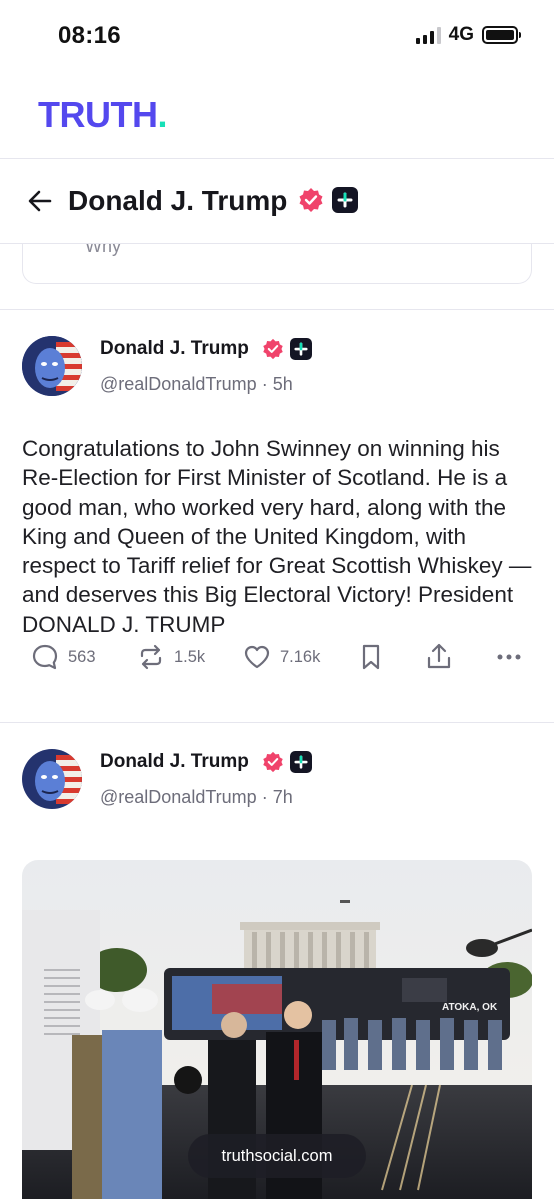 The width and height of the screenshot is (554, 1199). Describe the element at coordinates (40, 201) in the screenshot. I see `back-arrow-icon` at that location.